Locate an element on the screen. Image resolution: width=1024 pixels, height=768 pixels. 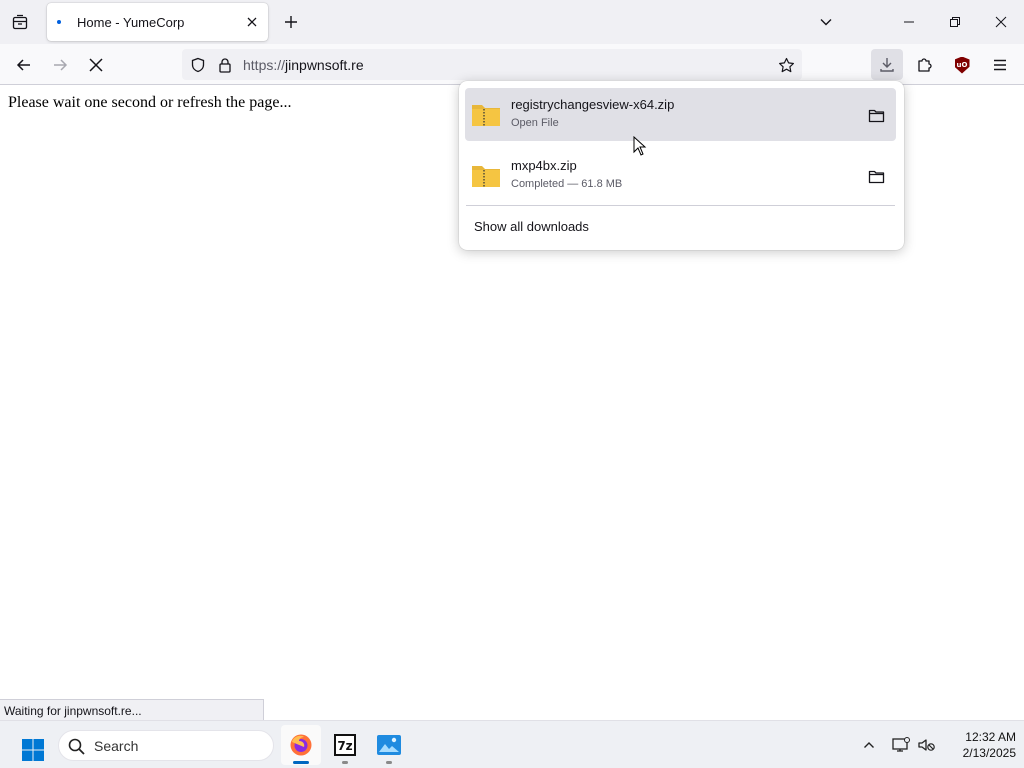
firefox-view-button is located at coordinates (20, 22).